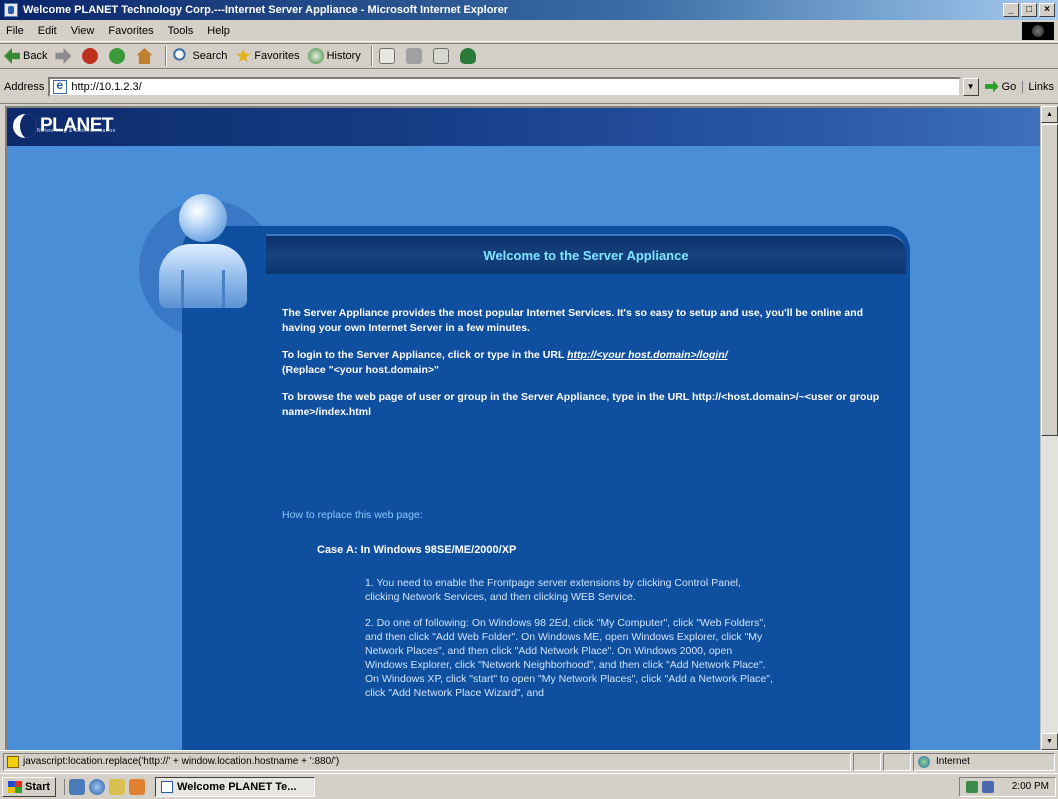 The width and height of the screenshot is (1058, 799). What do you see at coordinates (277, 56) in the screenshot?
I see `favorites-label: Favorites` at bounding box center [277, 56].